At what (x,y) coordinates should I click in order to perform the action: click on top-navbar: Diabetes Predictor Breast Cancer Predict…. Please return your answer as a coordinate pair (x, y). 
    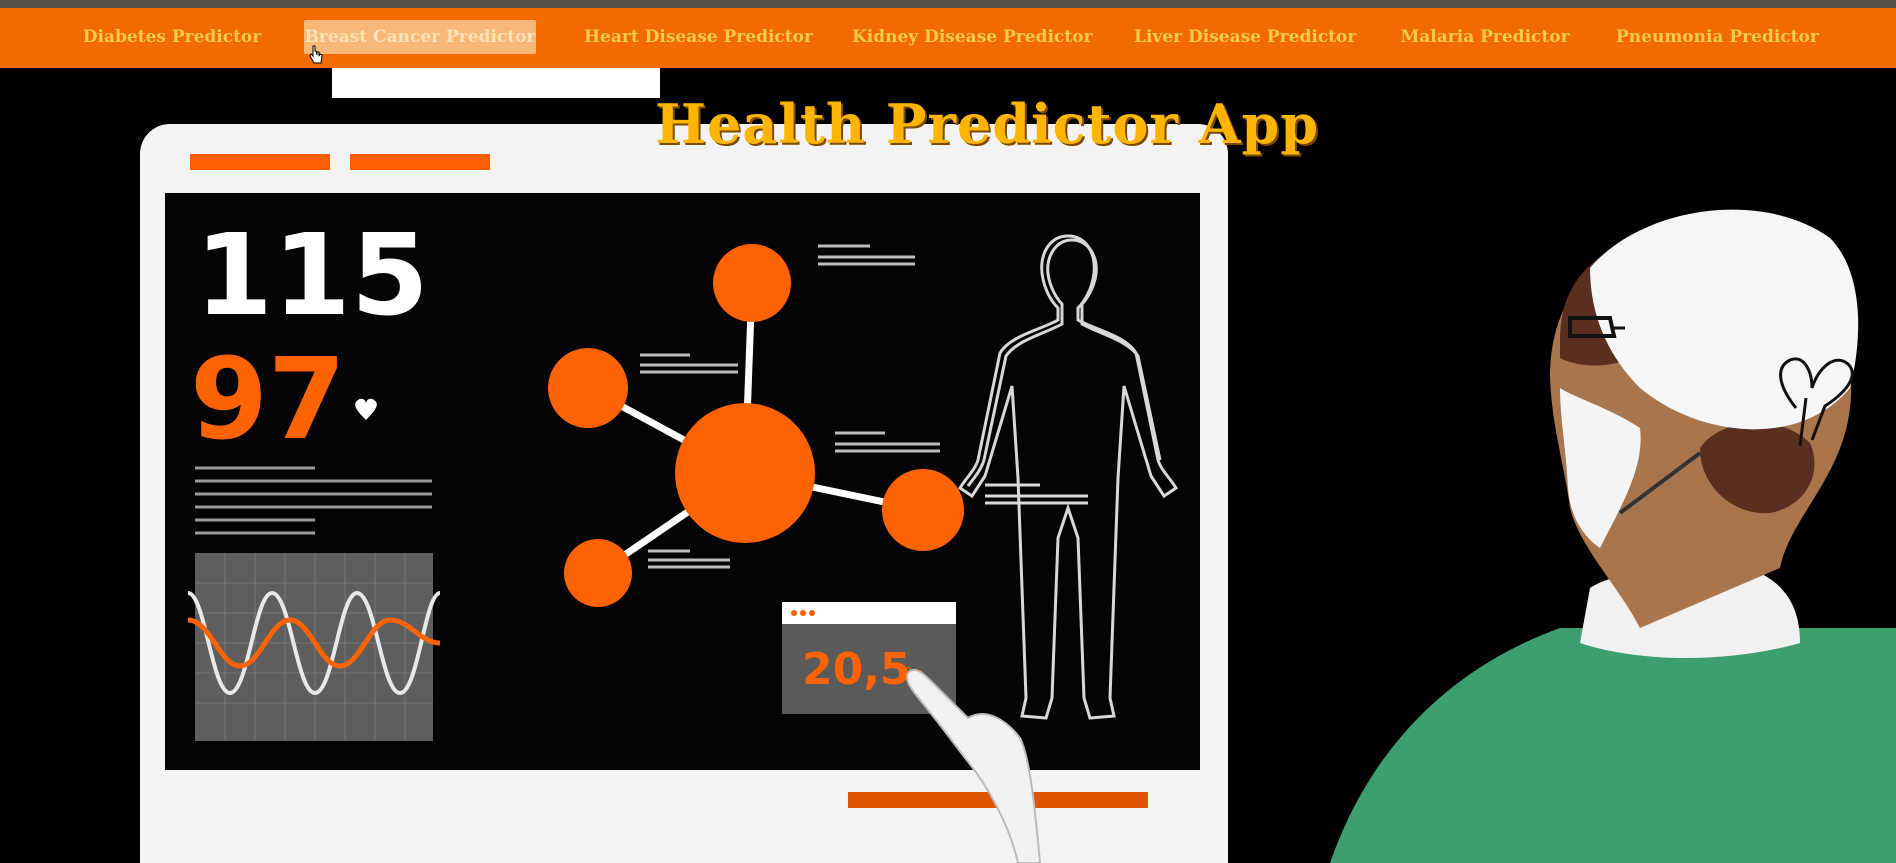
    Looking at the image, I should click on (948, 38).